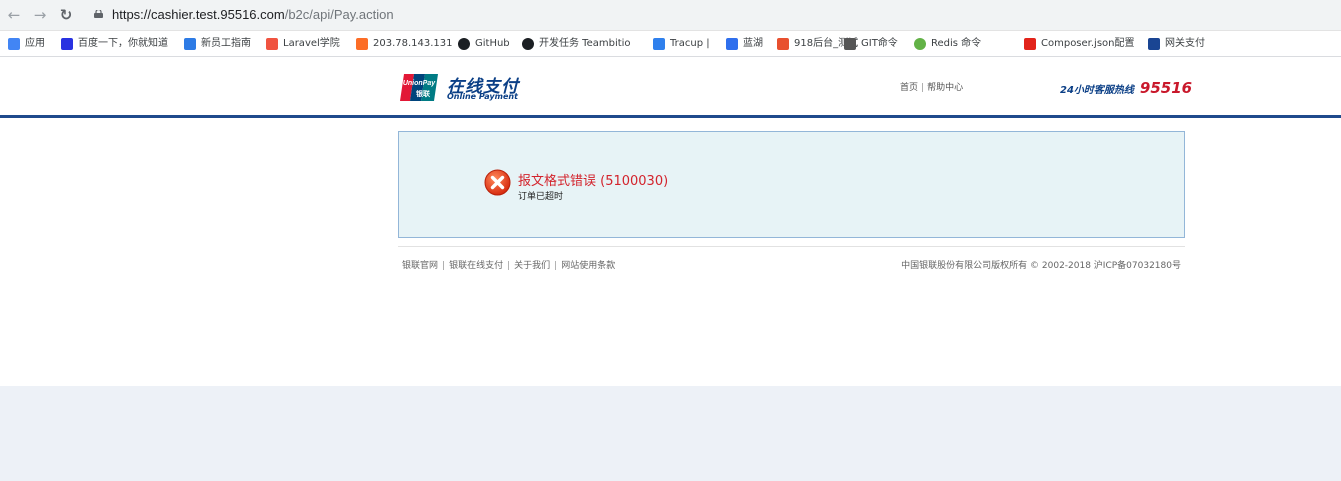 The image size is (1341, 481). What do you see at coordinates (123, 43) in the screenshot?
I see `bookmark-label: 百度一下，你就知道` at bounding box center [123, 43].